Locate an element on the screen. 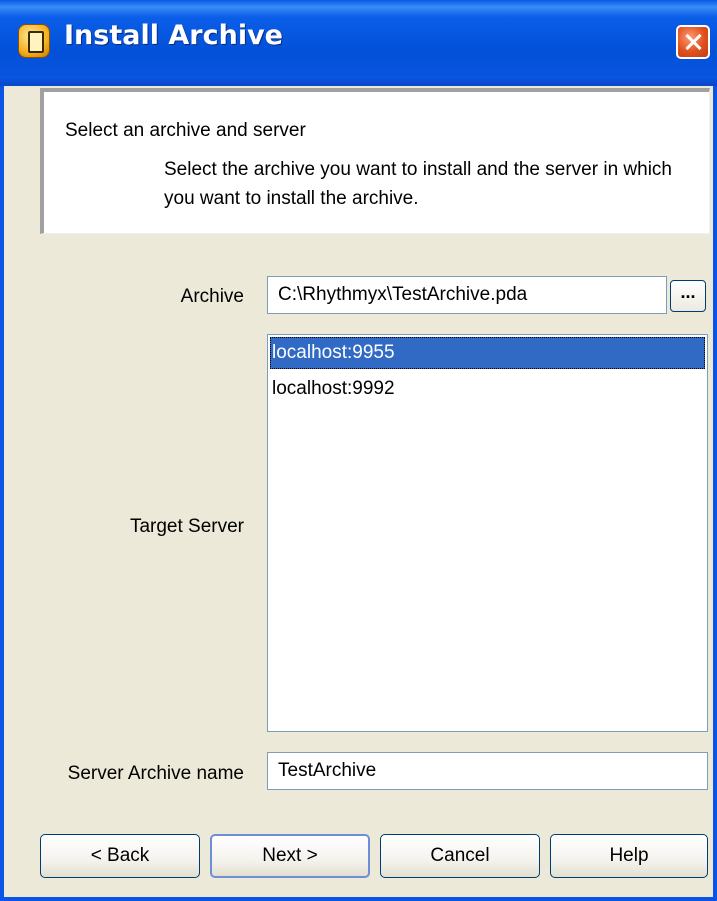 The image size is (717, 901). cancel-button: Cancel is located at coordinates (460, 856).